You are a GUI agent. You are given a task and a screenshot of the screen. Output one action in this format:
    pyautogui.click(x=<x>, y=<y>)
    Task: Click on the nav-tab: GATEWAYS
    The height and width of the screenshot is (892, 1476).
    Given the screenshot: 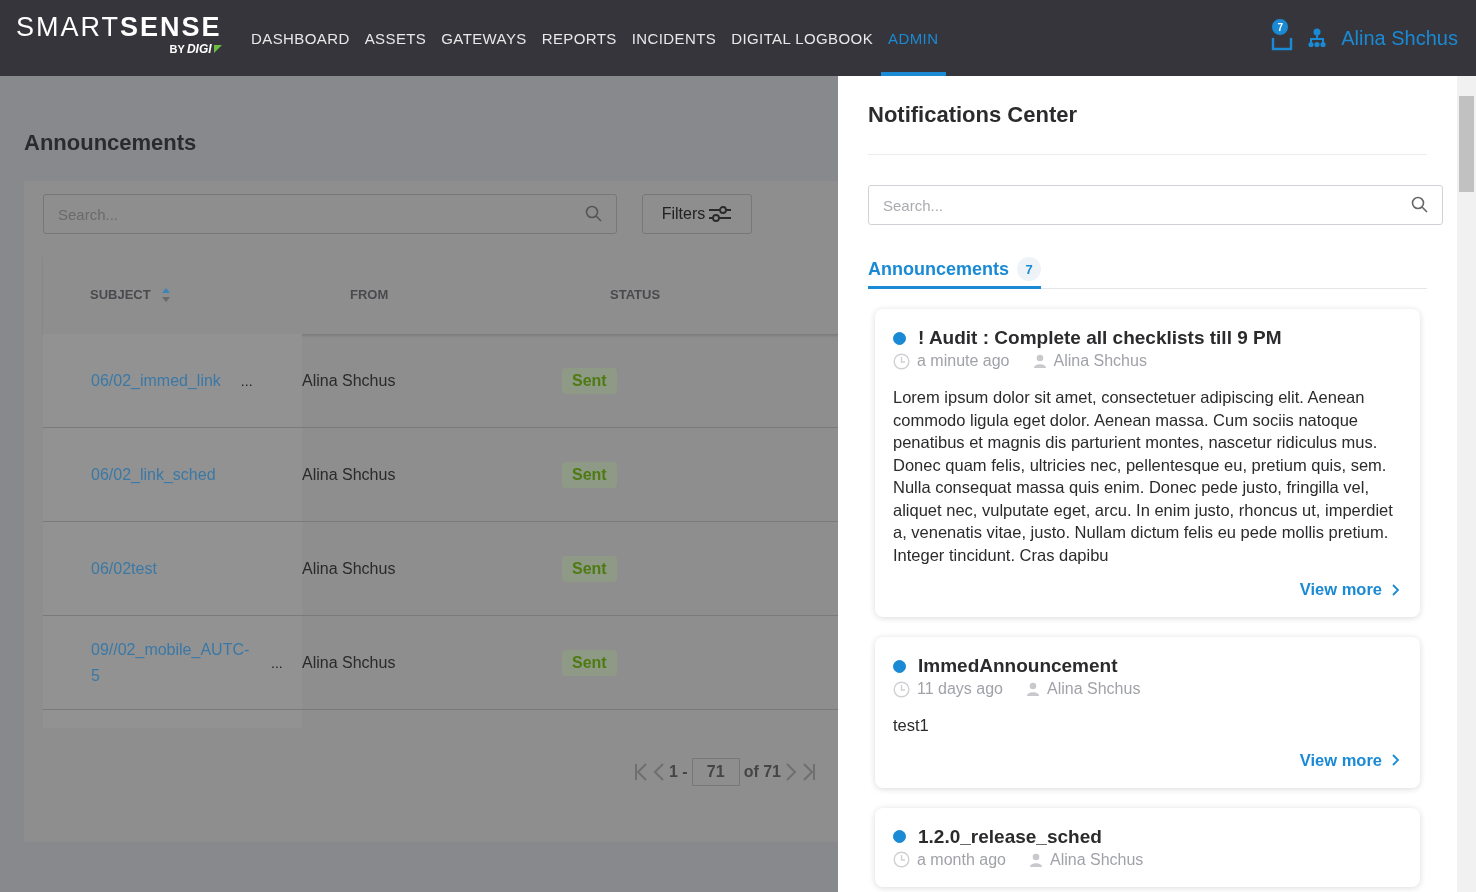 What is the action you would take?
    pyautogui.click(x=484, y=38)
    